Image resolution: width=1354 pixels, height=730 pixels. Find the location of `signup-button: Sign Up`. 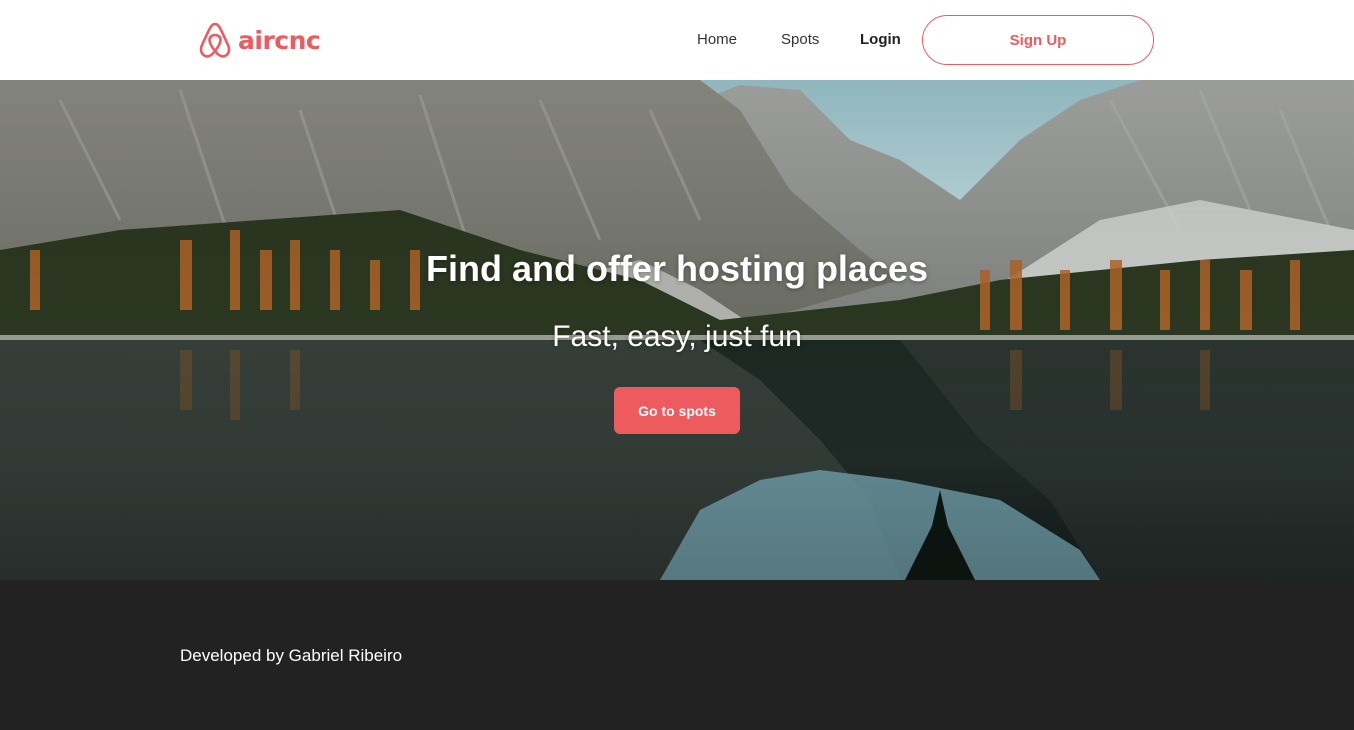

signup-button: Sign Up is located at coordinates (1038, 40).